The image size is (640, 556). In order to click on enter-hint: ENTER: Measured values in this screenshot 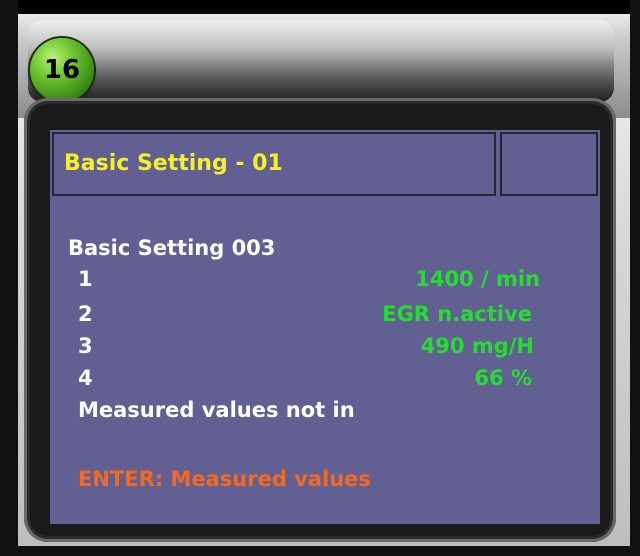, I will do `click(224, 479)`.